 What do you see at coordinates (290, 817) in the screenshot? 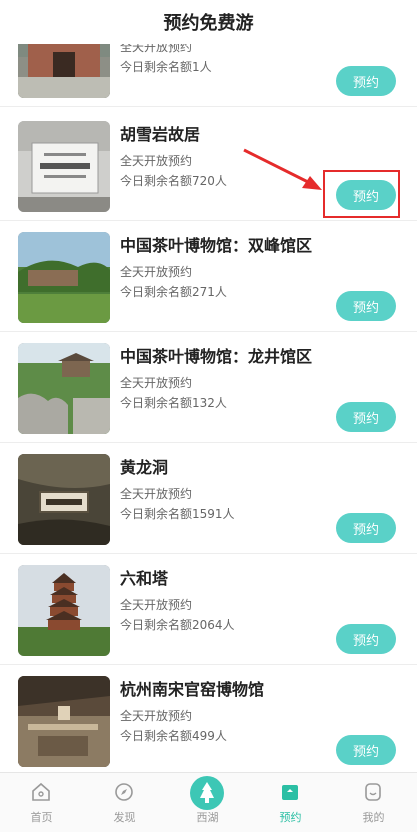
I see `tab-label: 预约` at bounding box center [290, 817].